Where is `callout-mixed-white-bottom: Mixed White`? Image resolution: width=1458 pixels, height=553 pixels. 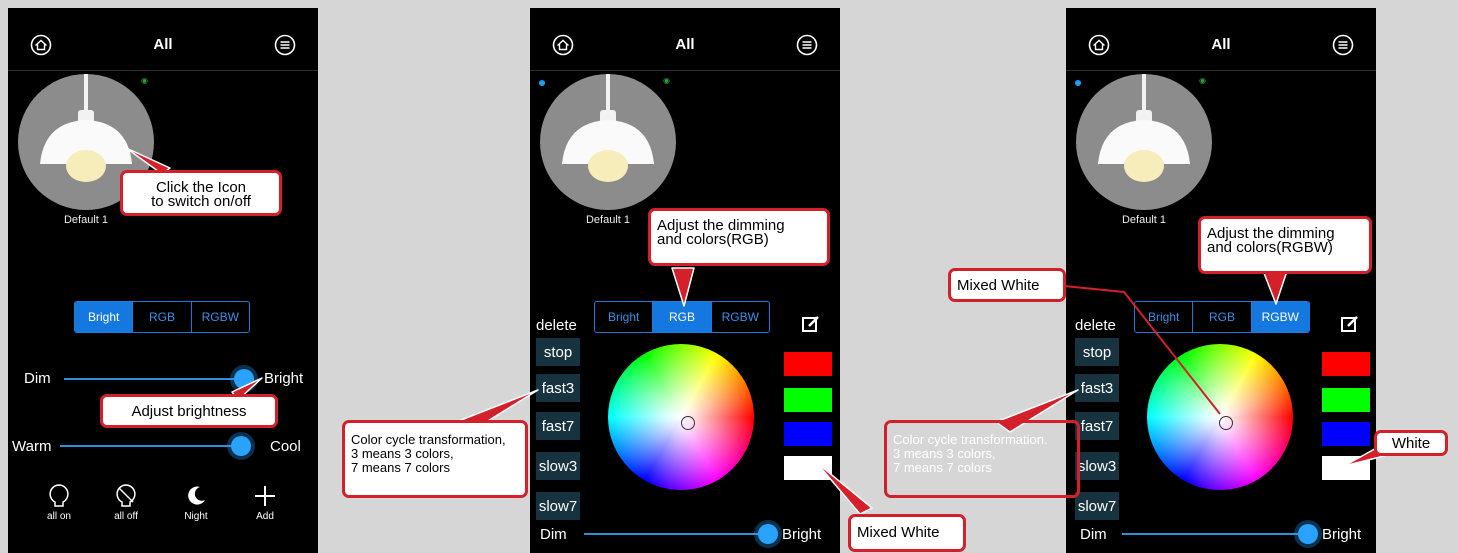
callout-mixed-white-bottom: Mixed White is located at coordinates (907, 533).